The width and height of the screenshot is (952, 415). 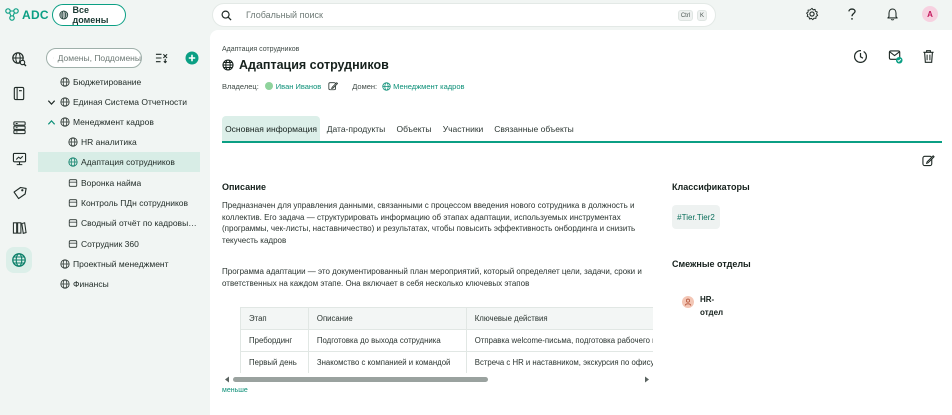 I want to click on left-rail, so click(x=19, y=222).